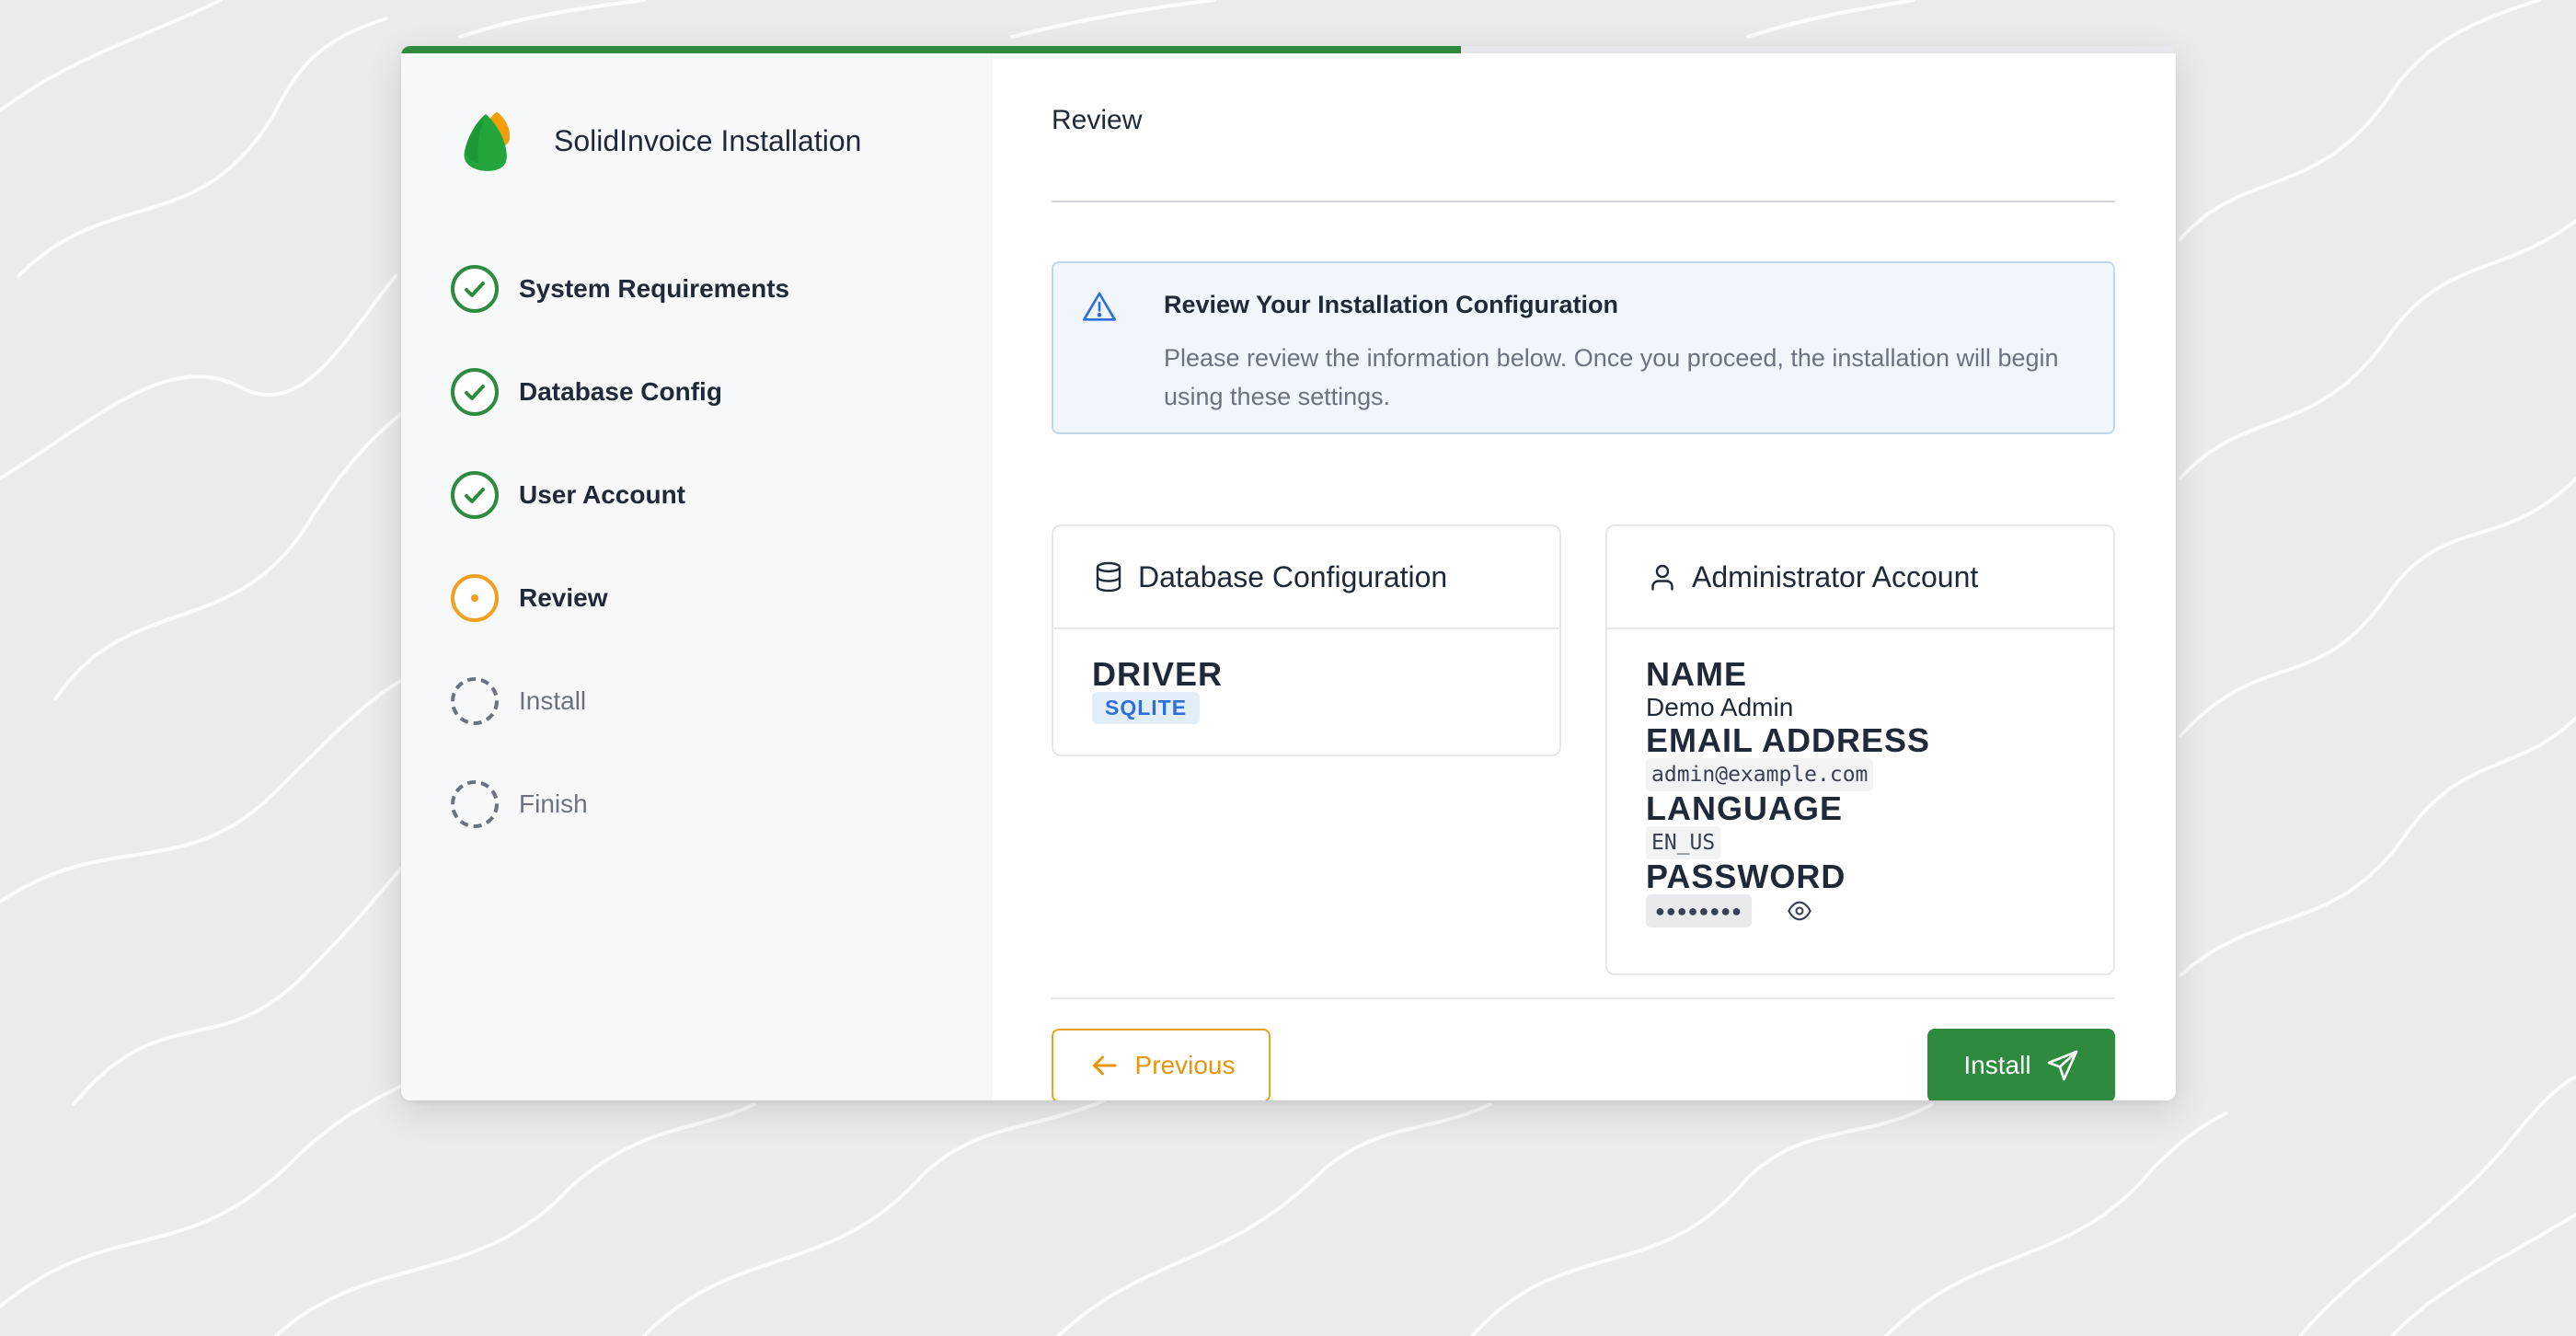 The image size is (2576, 1336). Describe the element at coordinates (602, 494) in the screenshot. I see `step-label: User Account` at that location.